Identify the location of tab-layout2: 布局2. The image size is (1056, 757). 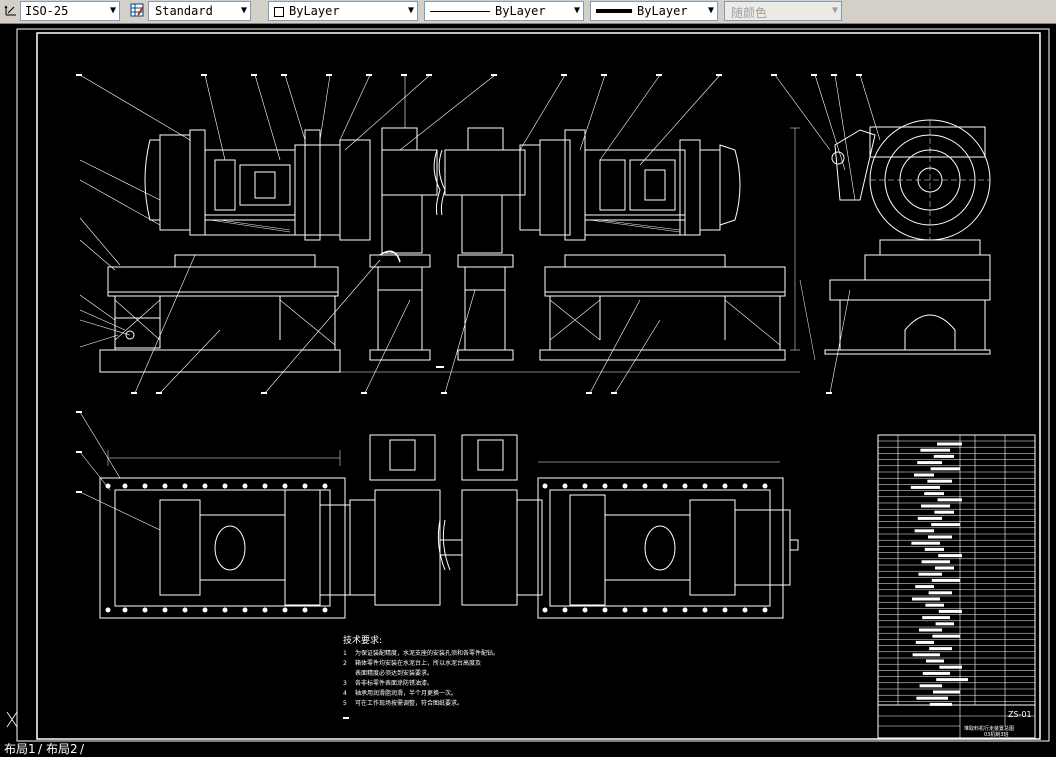
(62, 749).